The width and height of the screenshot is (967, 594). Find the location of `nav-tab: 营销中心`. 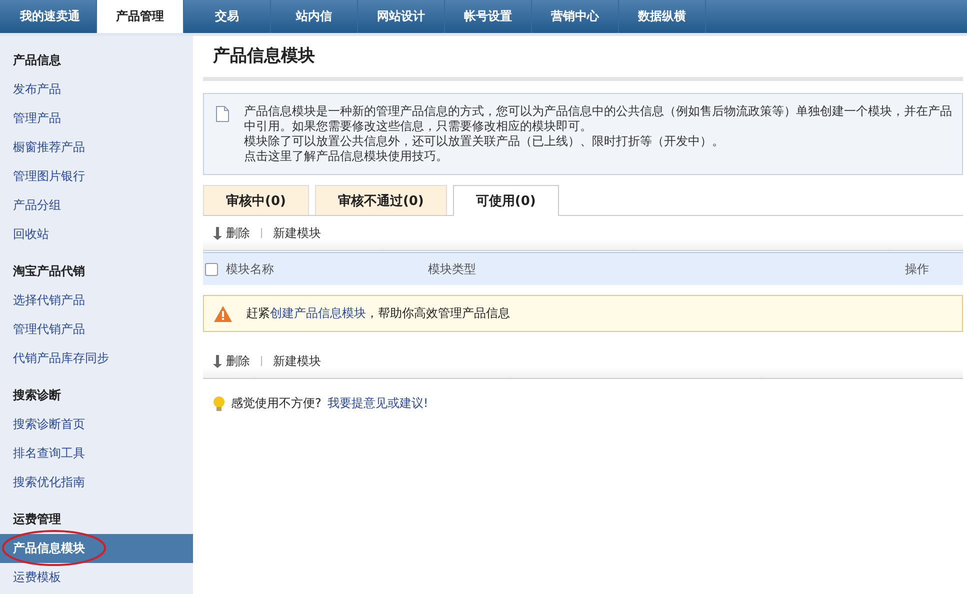

nav-tab: 营销中心 is located at coordinates (575, 16).